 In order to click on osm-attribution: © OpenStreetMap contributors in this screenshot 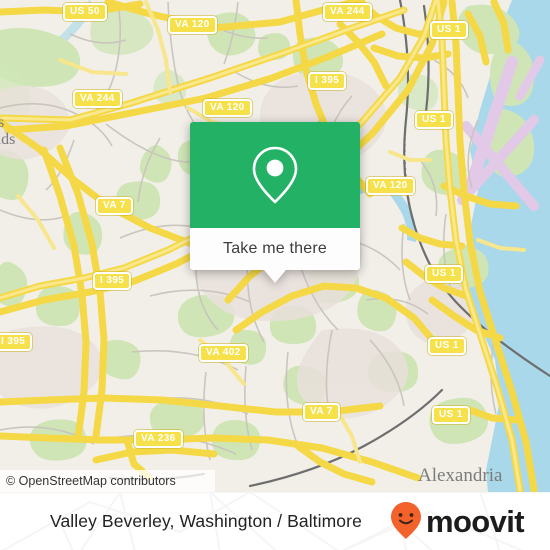, I will do `click(107, 481)`.